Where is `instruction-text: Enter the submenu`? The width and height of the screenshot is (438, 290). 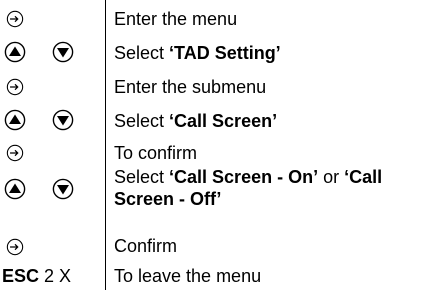
instruction-text: Enter the submenu is located at coordinates (190, 87).